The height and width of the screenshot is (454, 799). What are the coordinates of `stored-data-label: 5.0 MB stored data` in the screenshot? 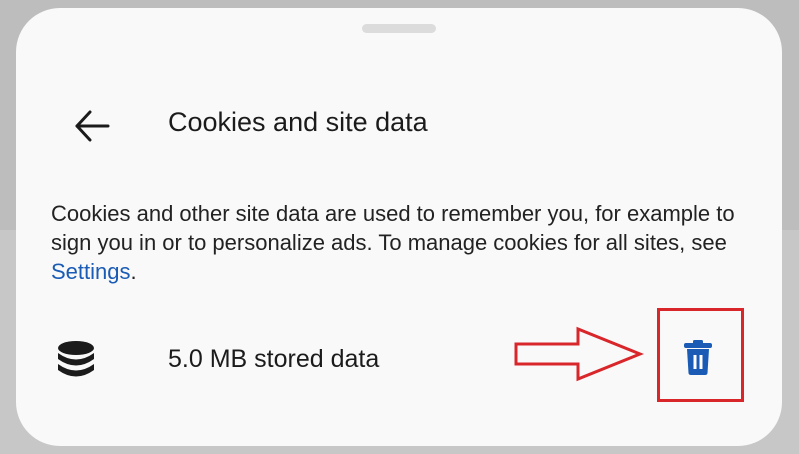 It's located at (274, 359).